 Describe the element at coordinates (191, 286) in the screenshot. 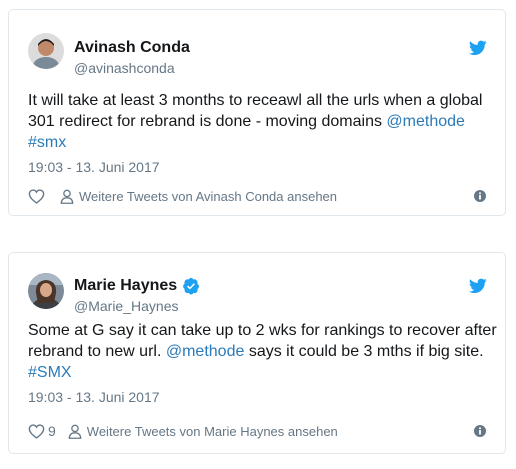

I see `verified-badge-icon` at that location.